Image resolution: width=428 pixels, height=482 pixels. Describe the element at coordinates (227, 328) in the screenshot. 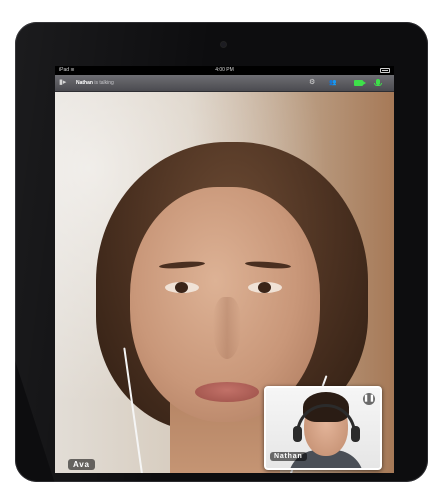

I see `nose` at that location.